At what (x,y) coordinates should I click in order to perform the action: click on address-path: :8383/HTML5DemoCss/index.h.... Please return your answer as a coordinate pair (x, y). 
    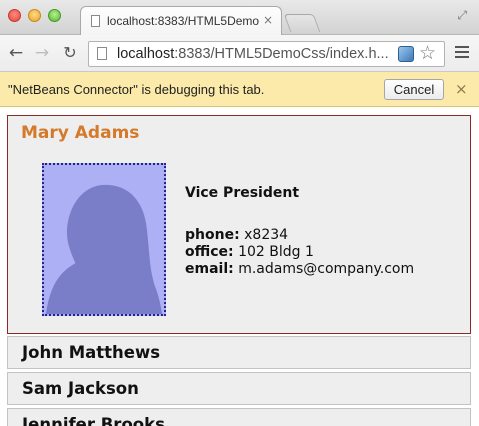
    Looking at the image, I should click on (281, 54).